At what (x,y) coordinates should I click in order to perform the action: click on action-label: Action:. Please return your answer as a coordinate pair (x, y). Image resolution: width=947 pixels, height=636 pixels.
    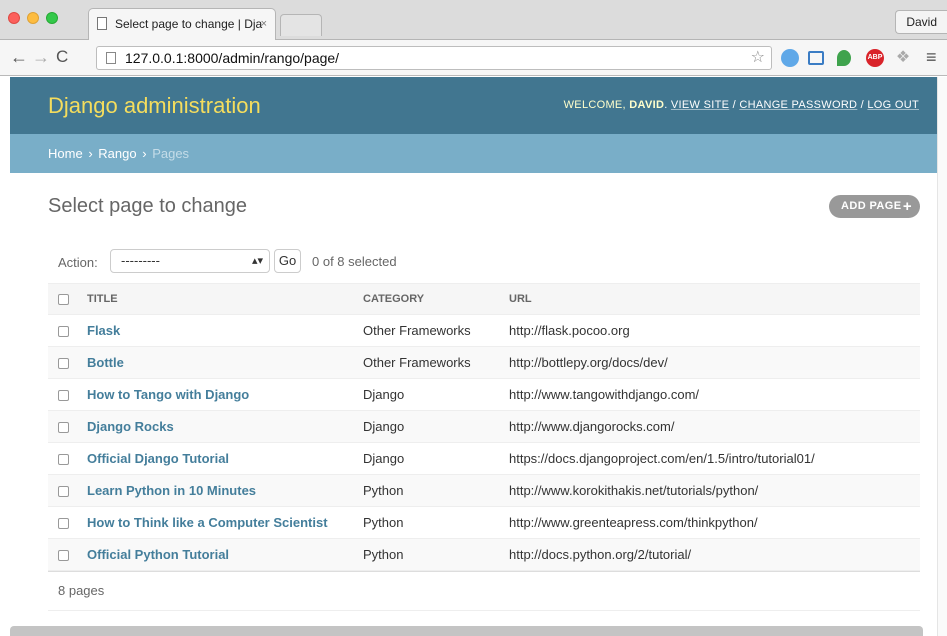
    Looking at the image, I should click on (78, 262).